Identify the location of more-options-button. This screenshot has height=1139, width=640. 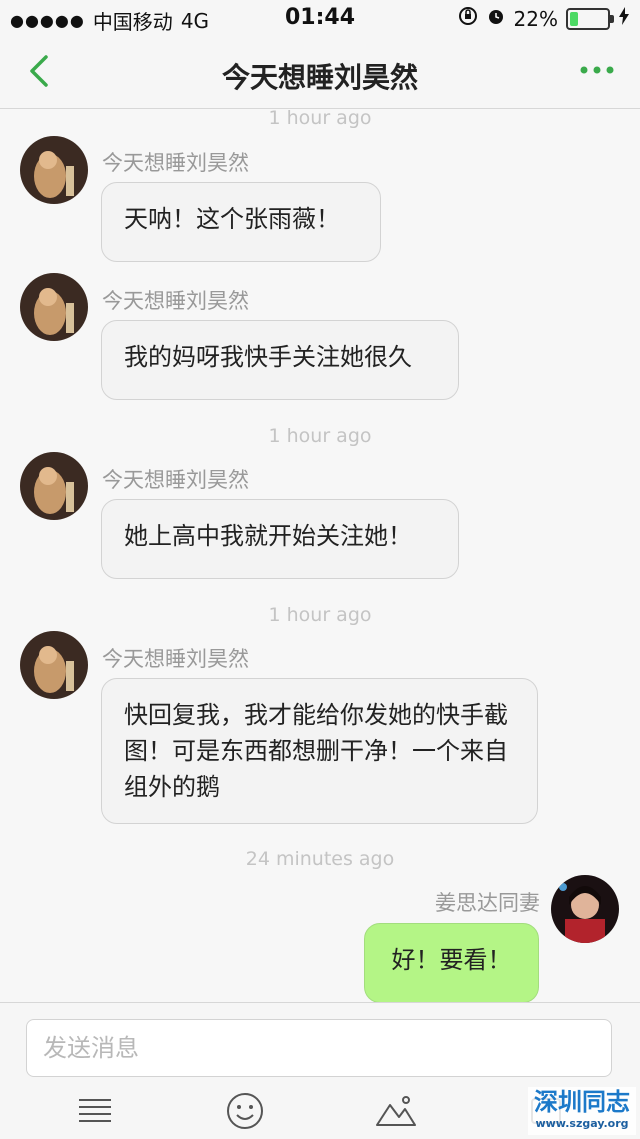
(597, 70).